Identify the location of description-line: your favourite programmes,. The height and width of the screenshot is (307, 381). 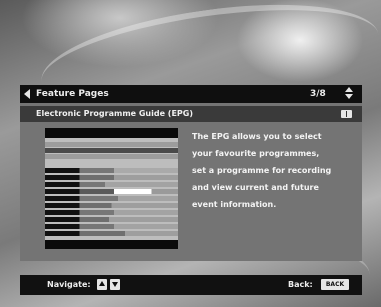
(256, 153).